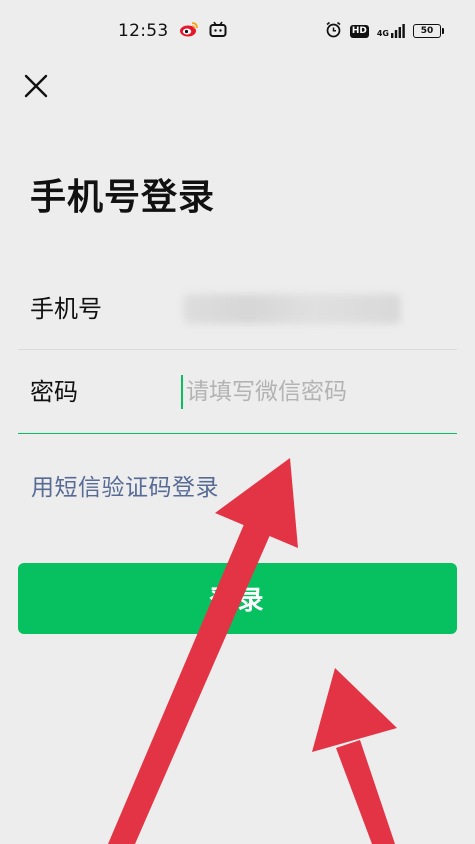 This screenshot has height=844, width=475. I want to click on status-left: 12:53, so click(172, 31).